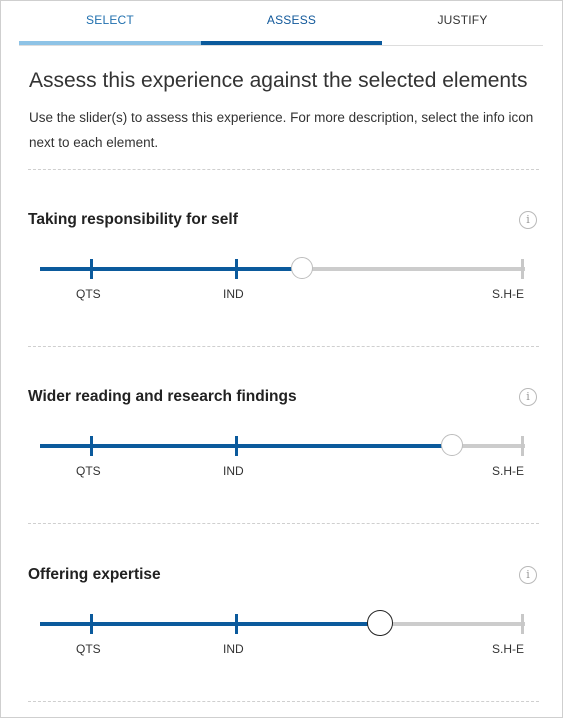 This screenshot has height=718, width=563. I want to click on tab-assess: ASSESS, so click(291, 23).